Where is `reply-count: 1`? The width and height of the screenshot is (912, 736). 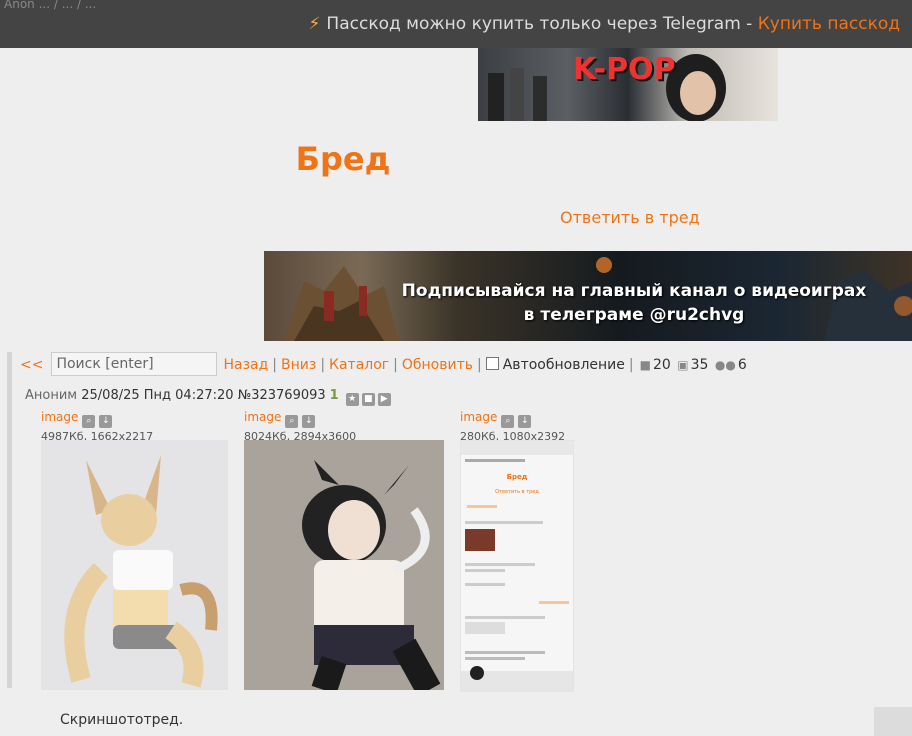 reply-count: 1 is located at coordinates (334, 395).